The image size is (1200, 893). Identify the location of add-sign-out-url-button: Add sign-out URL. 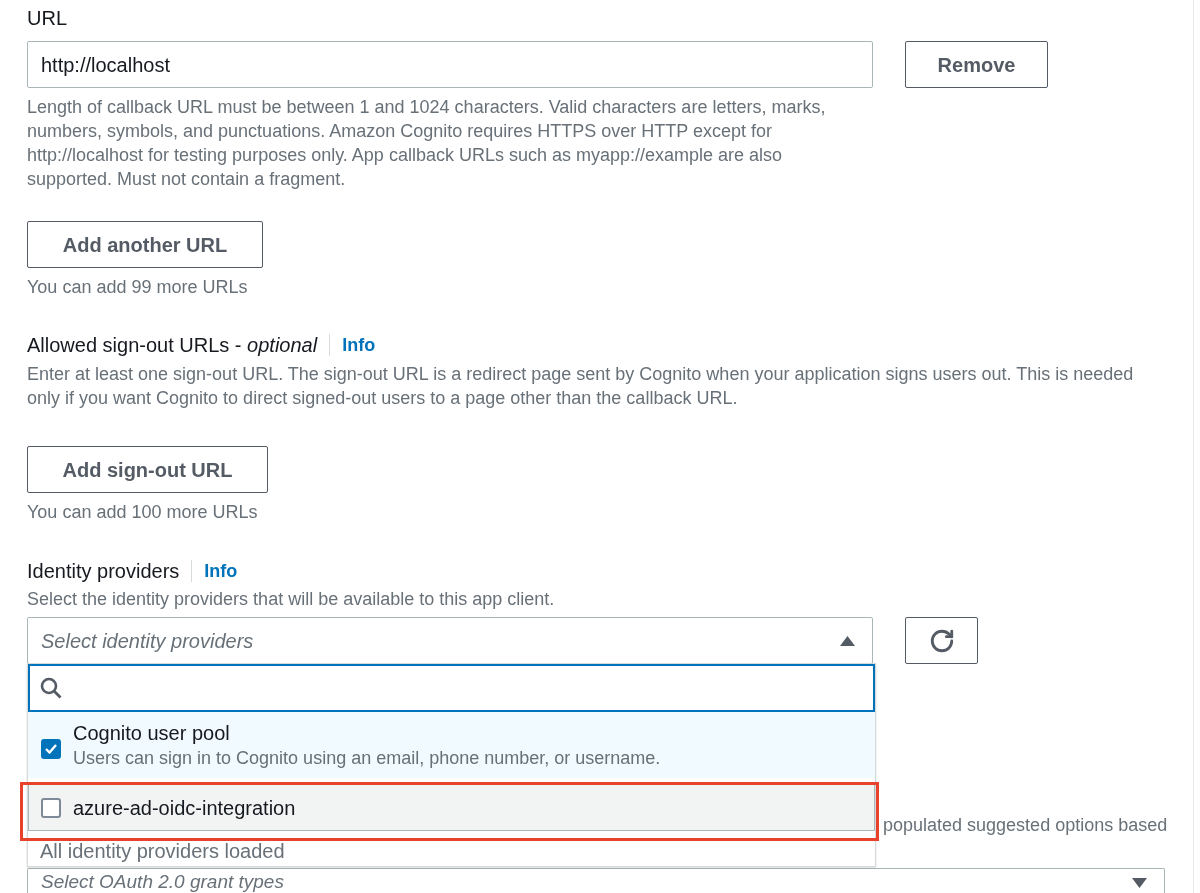
(147, 469).